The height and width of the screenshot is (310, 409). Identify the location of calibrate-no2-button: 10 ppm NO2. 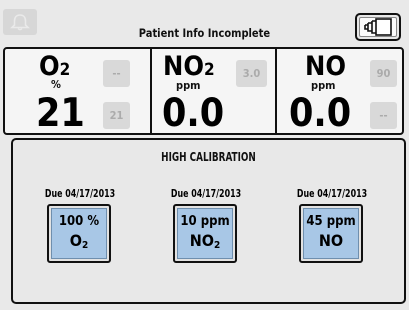
(205, 233).